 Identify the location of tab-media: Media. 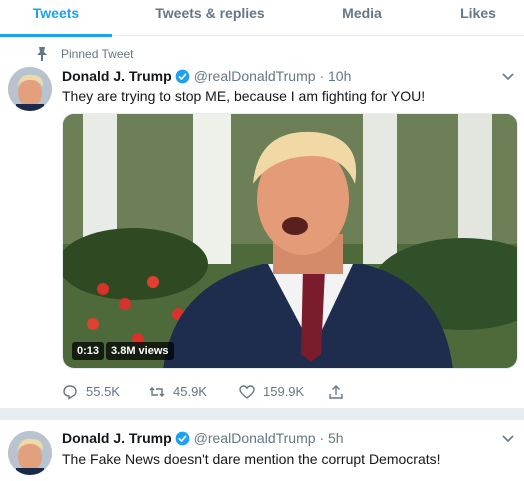
(362, 18).